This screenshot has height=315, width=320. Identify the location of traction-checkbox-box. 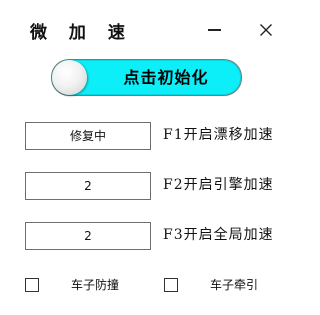
(171, 285).